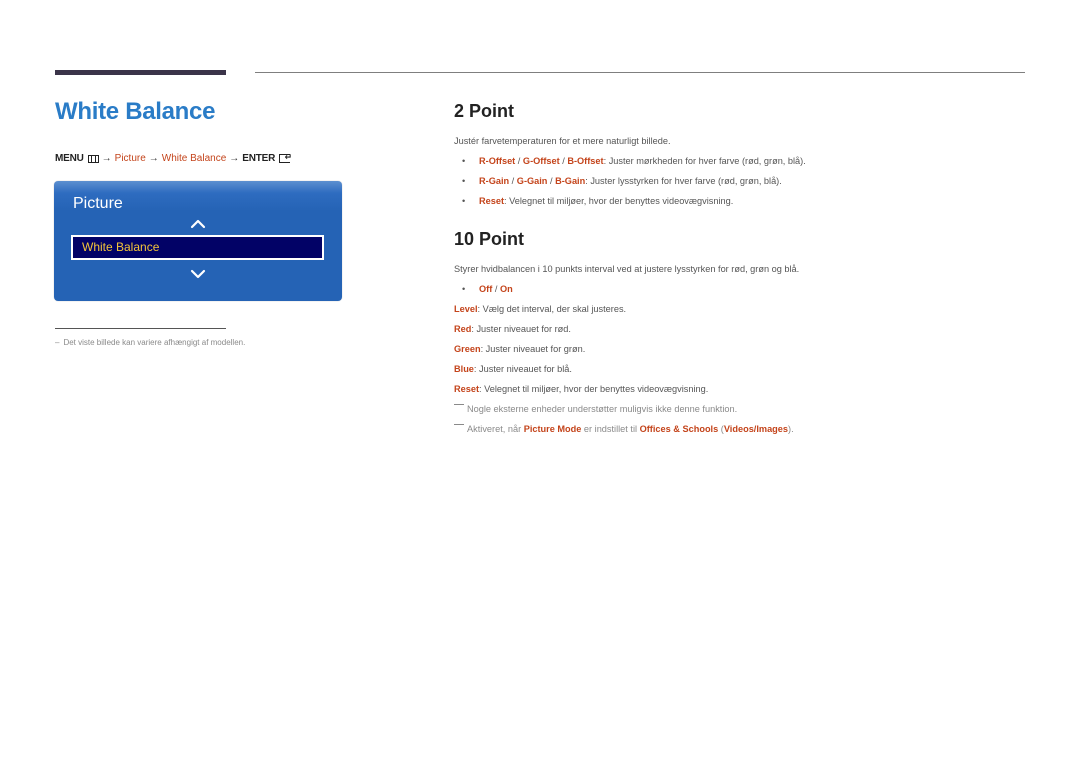 The image size is (1080, 763). I want to click on chevron-up-icon, so click(198, 224).